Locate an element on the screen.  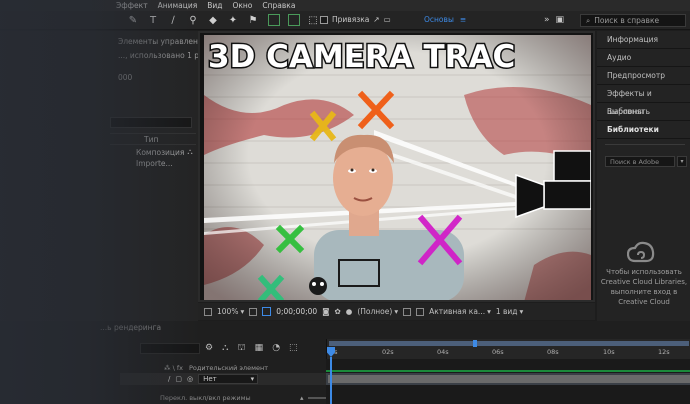
transparency-grid-icon is located at coordinates (420, 311).